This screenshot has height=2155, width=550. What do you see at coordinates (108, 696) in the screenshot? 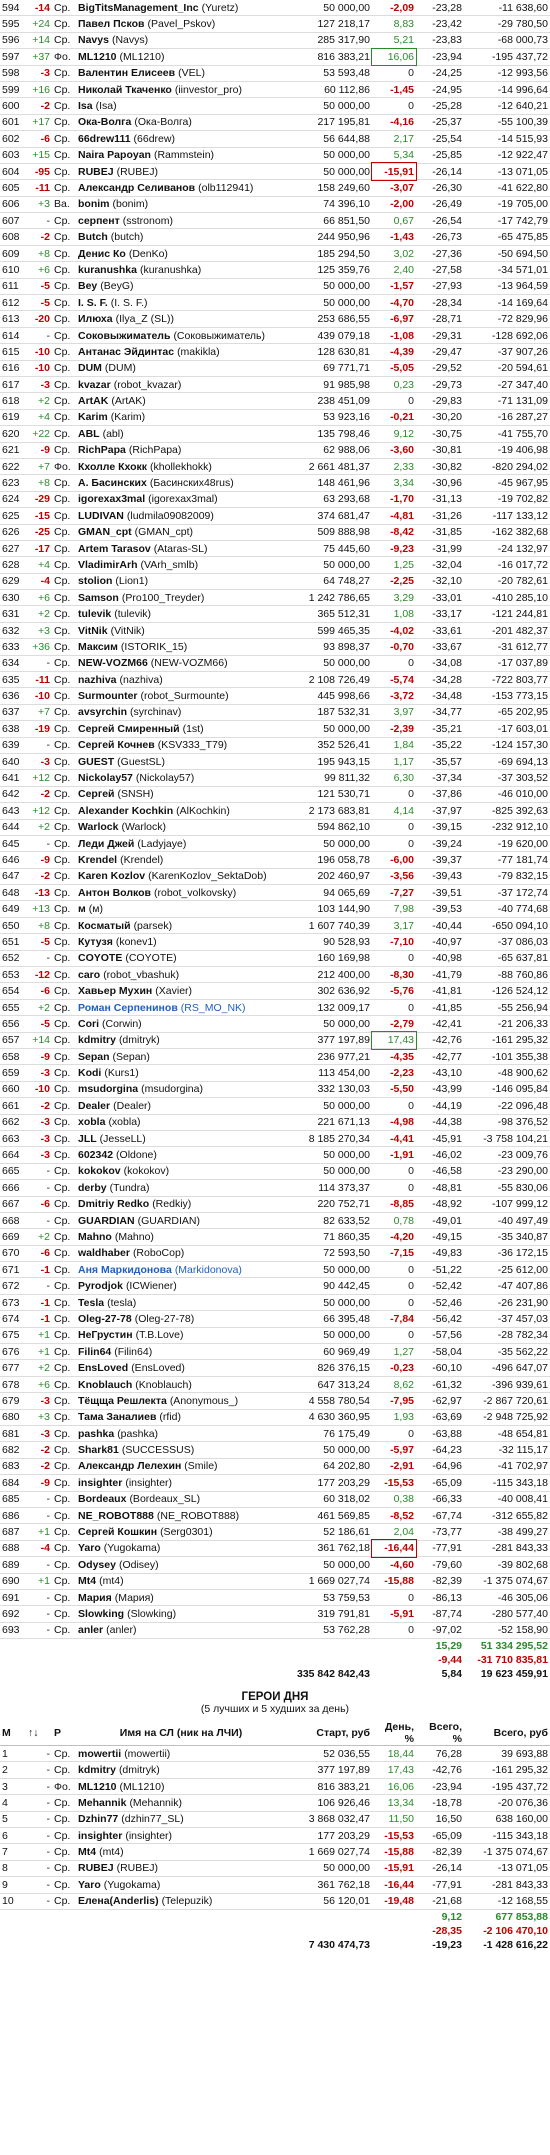
I see `trader-name: Surmounter` at bounding box center [108, 696].